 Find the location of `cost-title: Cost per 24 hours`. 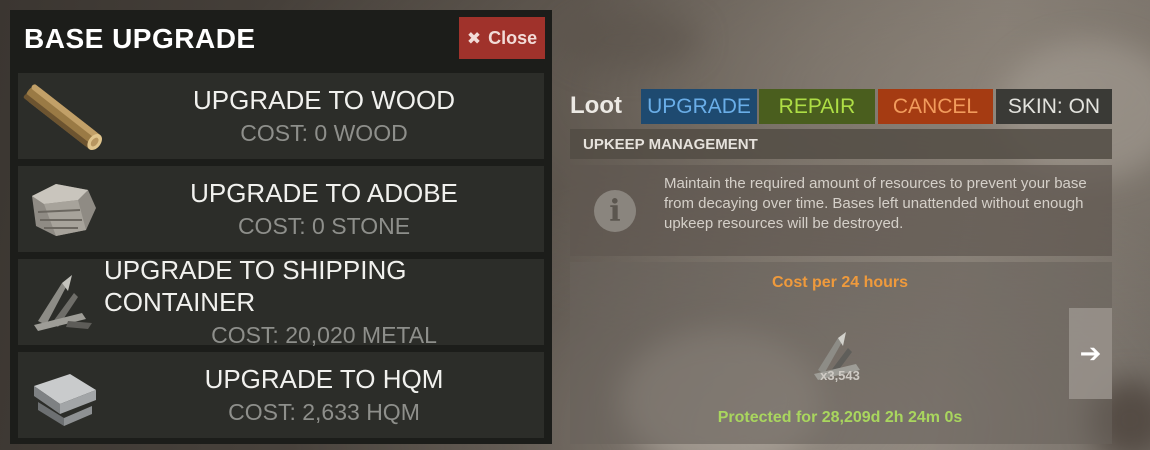

cost-title: Cost per 24 hours is located at coordinates (840, 282).